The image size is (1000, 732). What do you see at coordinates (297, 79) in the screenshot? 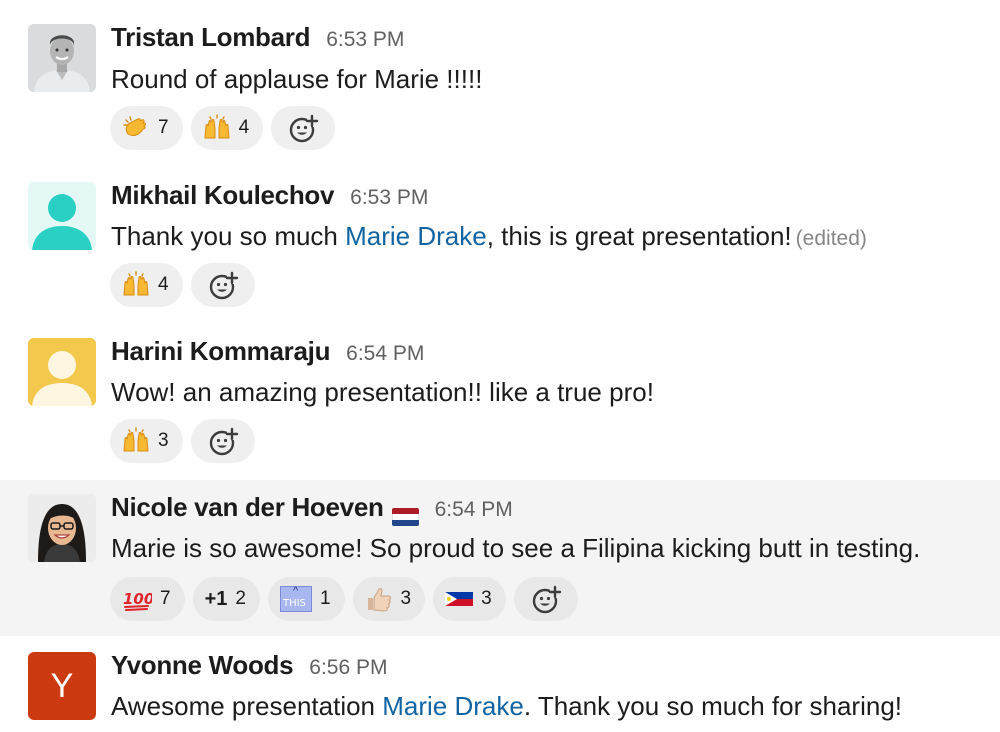
I see `message-text: Round of applause for Marie !!!!!` at bounding box center [297, 79].